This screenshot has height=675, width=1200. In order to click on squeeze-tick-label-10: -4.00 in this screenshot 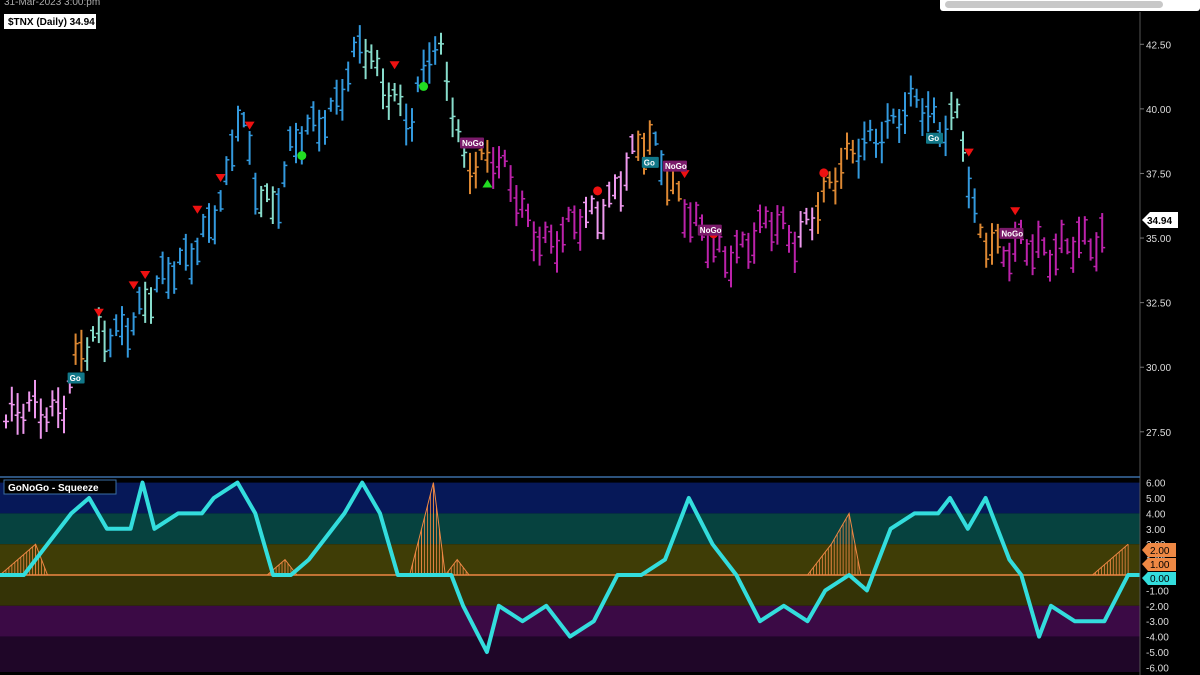, I will do `click(1157, 638)`.